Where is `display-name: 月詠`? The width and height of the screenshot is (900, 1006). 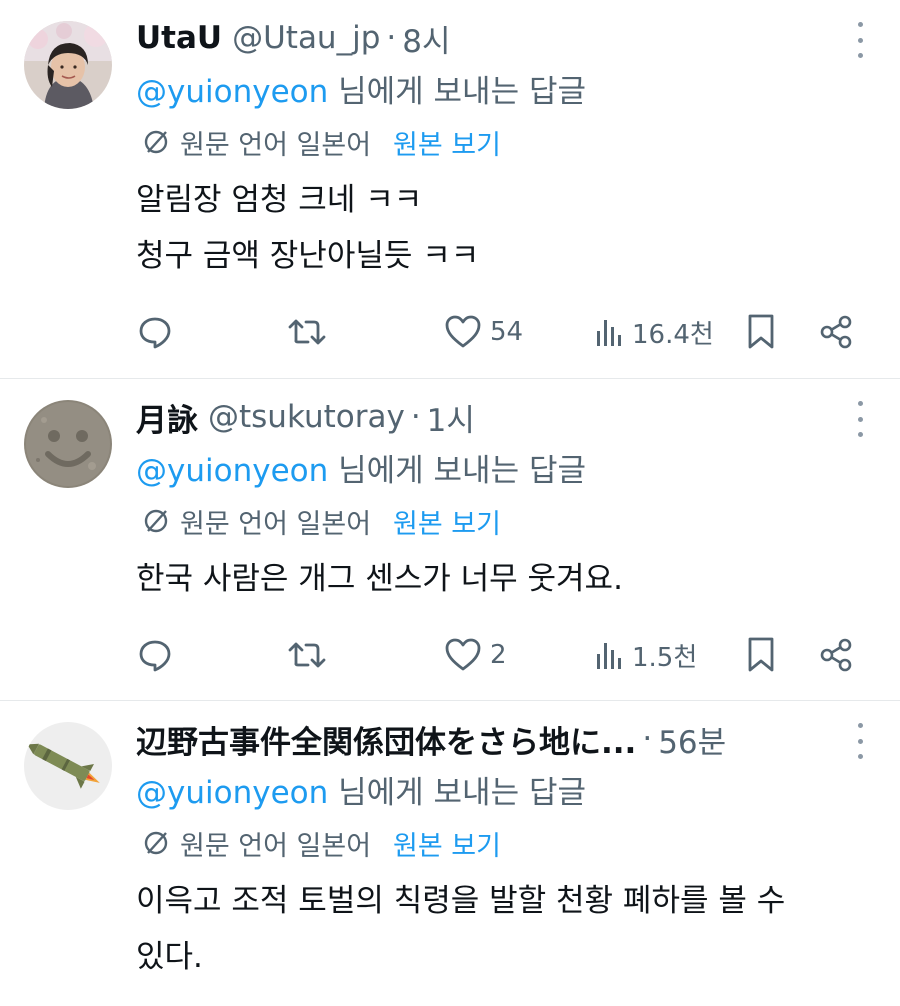 display-name: 月詠 is located at coordinates (167, 417).